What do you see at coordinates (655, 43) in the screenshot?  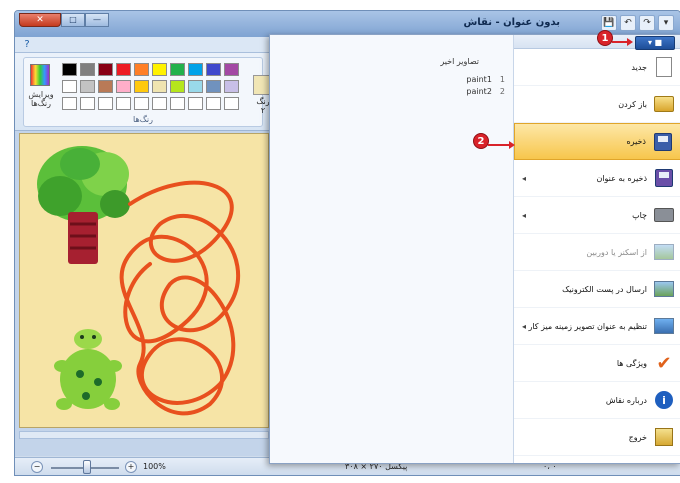 I see `paint-application-menu-button: ▾ ■` at bounding box center [655, 43].